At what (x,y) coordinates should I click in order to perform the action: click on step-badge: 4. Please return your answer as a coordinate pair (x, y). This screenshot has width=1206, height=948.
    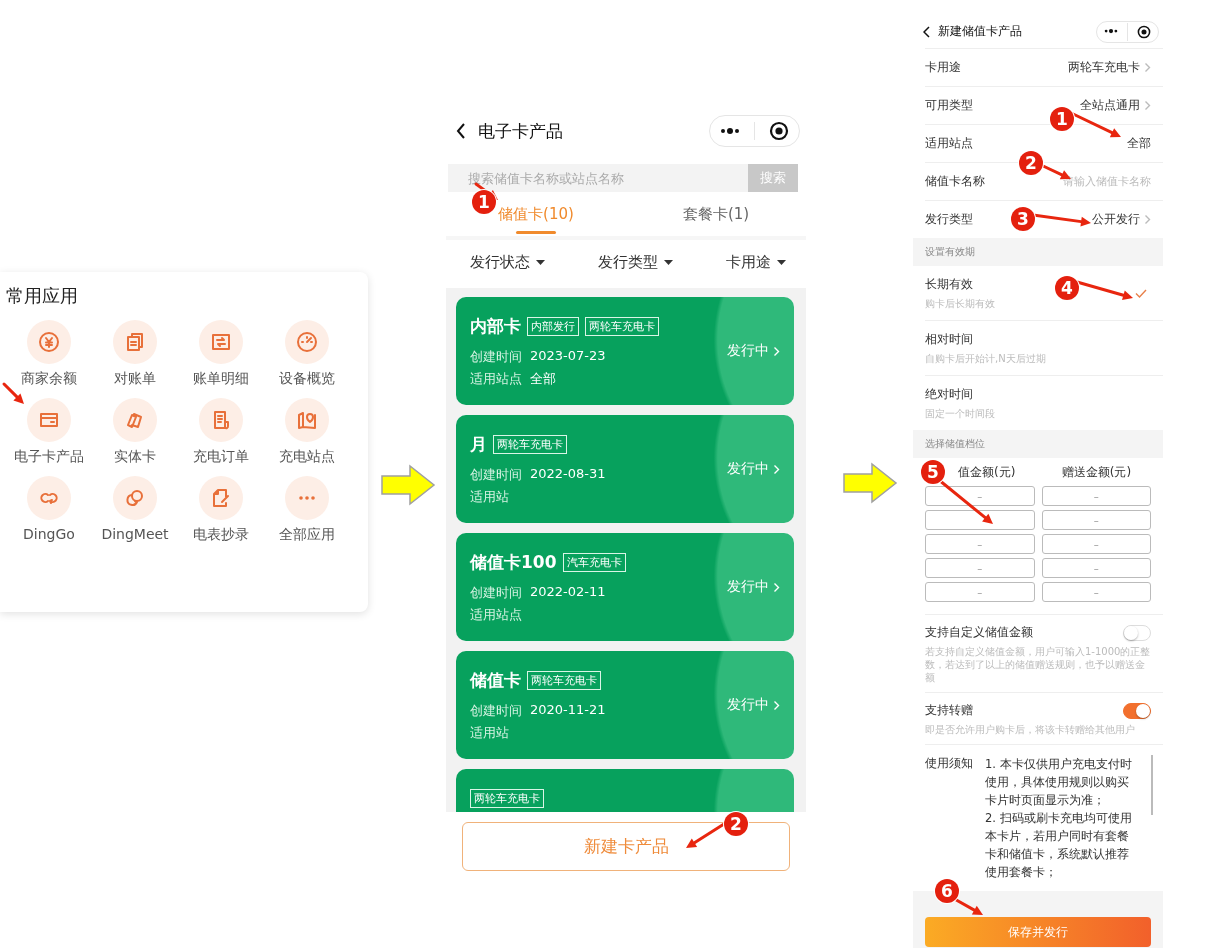
    Looking at the image, I should click on (1067, 288).